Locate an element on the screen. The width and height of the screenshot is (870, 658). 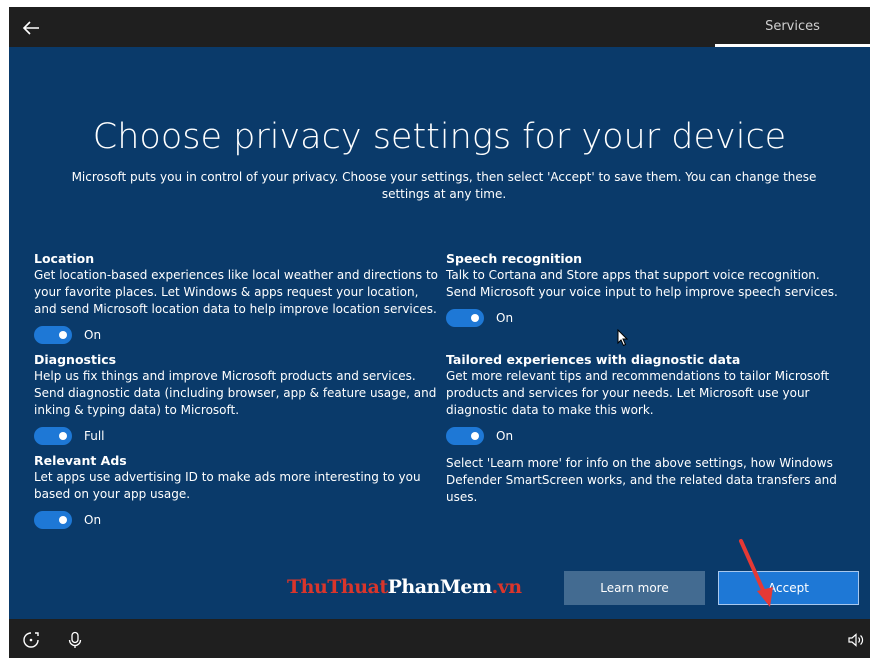
toggle-state-label: Full is located at coordinates (94, 435).